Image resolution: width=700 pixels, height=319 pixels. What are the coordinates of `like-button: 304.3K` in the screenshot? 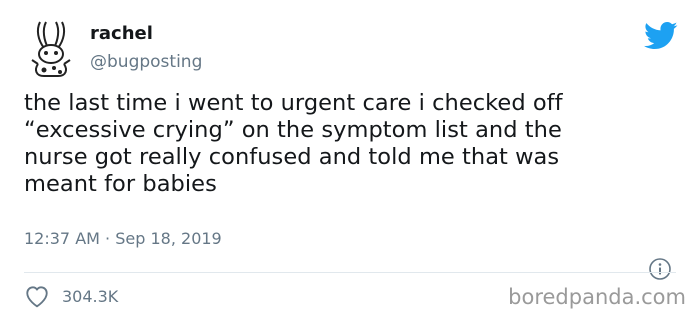 It's located at (71, 296).